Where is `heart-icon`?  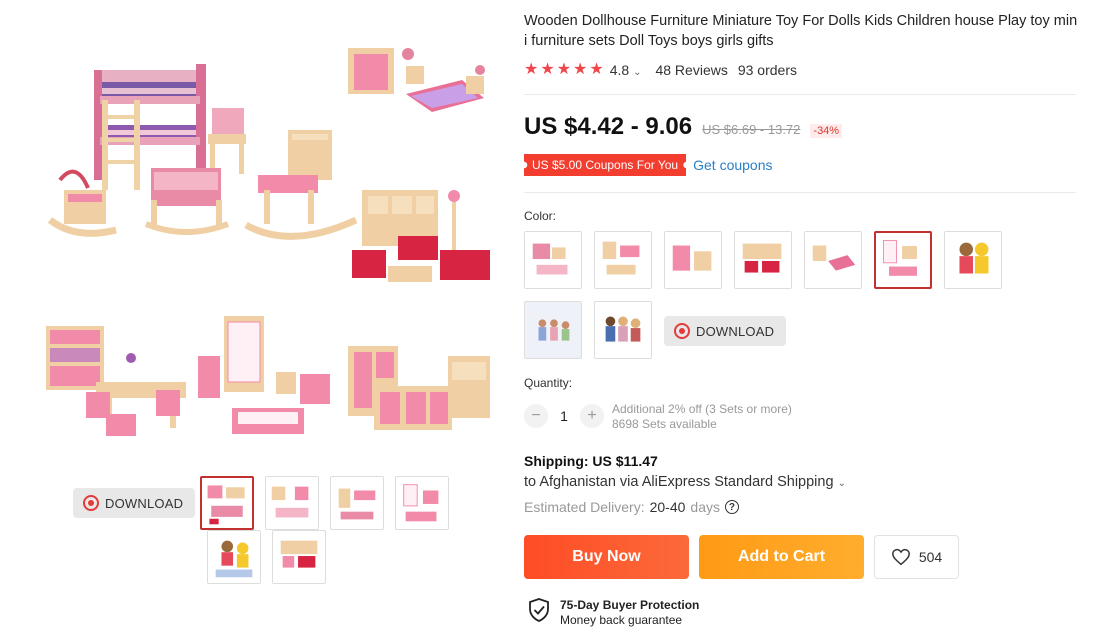 heart-icon is located at coordinates (900, 557).